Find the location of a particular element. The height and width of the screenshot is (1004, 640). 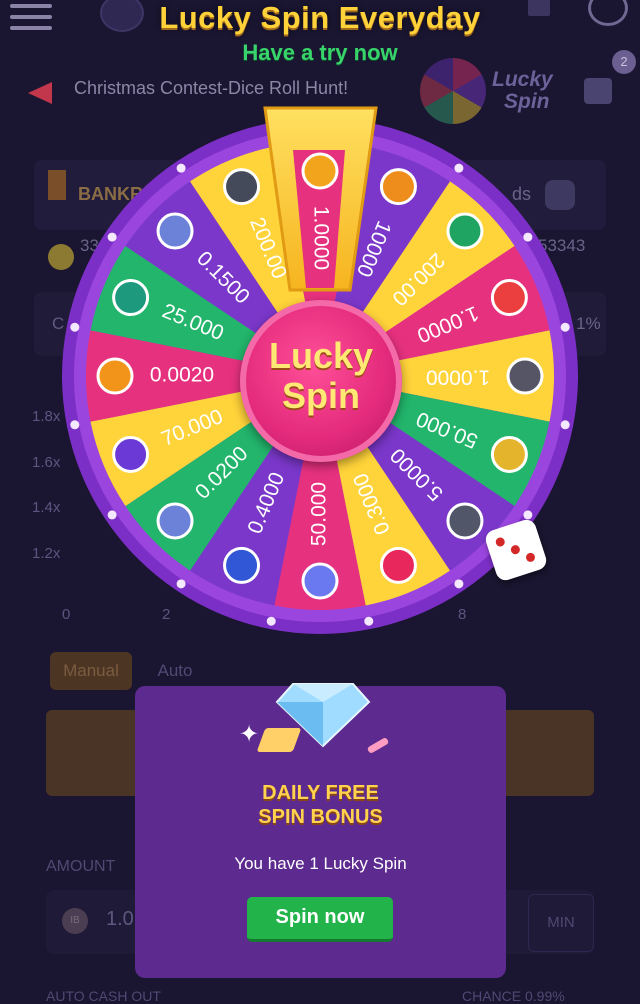

bonus-title-line1: DAILY FREE is located at coordinates (320, 793).